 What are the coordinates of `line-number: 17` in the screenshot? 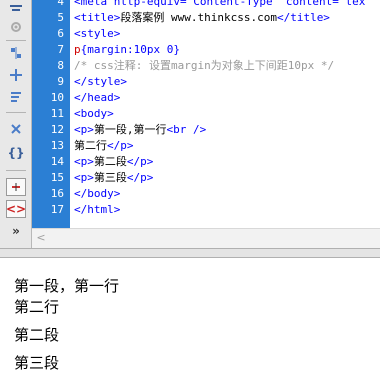 It's located at (57, 209).